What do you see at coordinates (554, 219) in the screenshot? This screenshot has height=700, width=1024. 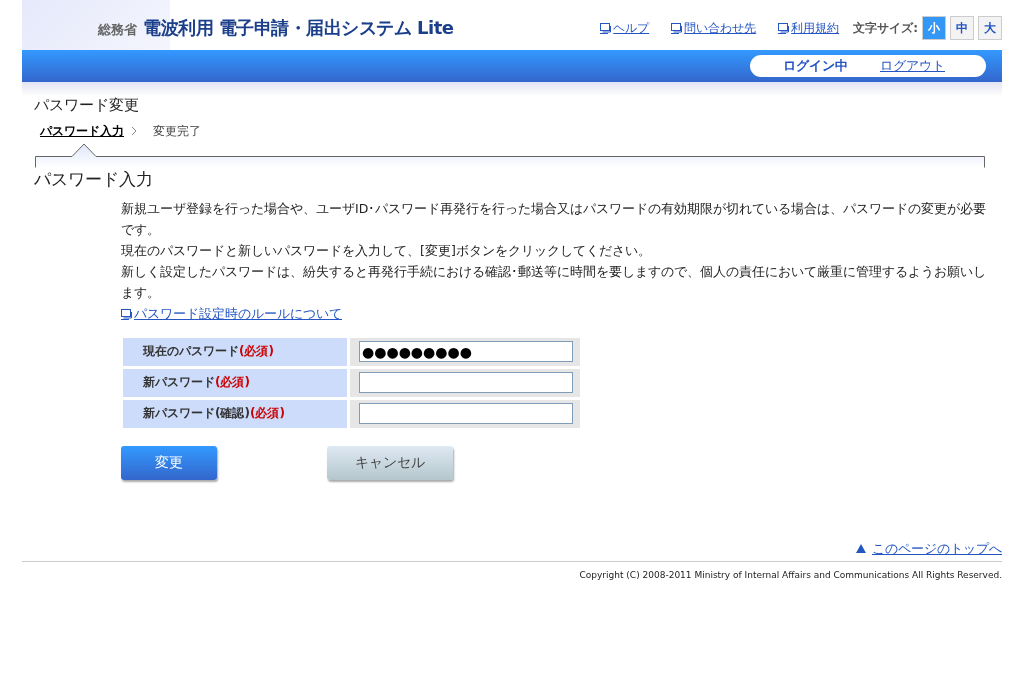 I see `instruction-text: 新規ユーザ登録を行った場合や、ユーザID･パスワード再発行を行った場合又はパスワードの有効期限が切れている場合は、パスワードの変更が必要です。` at bounding box center [554, 219].